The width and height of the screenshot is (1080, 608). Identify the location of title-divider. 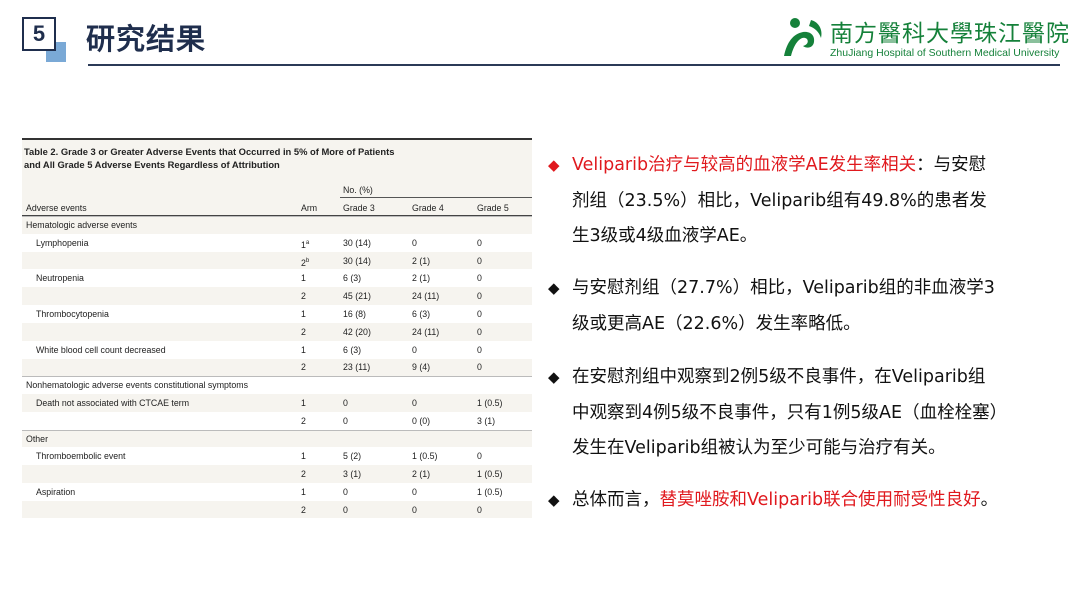
(574, 65).